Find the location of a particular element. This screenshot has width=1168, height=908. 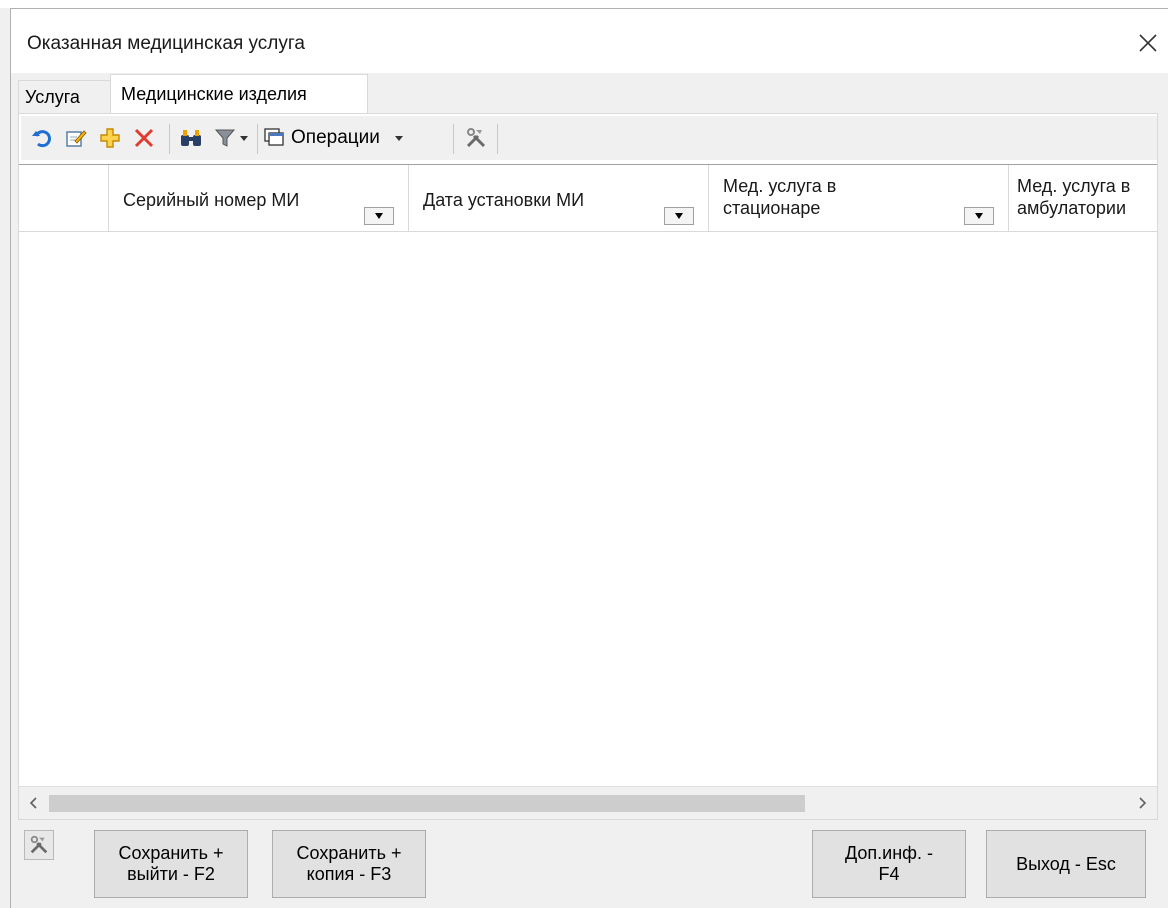

horizontal-scrollbar is located at coordinates (588, 802).